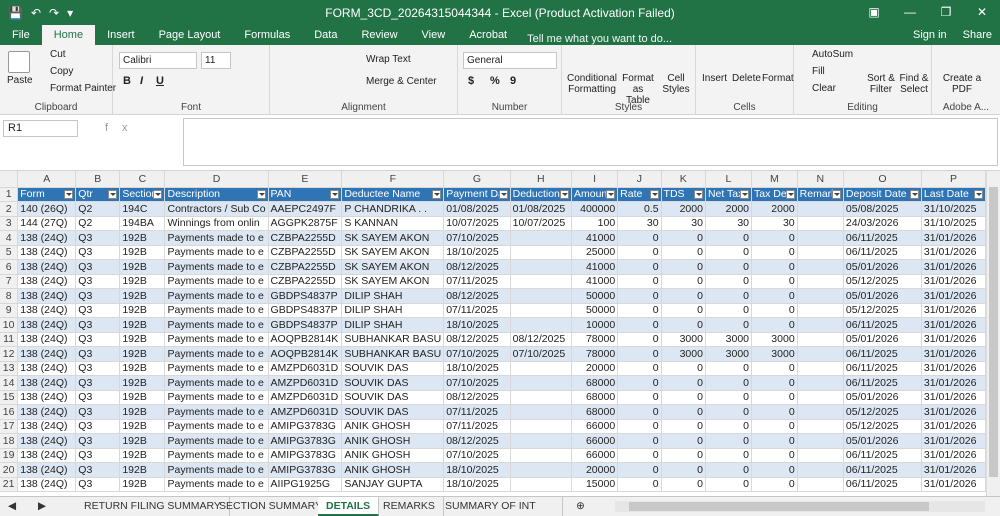 The image size is (1000, 516). What do you see at coordinates (982, 12) in the screenshot?
I see `close-icon: ✕` at bounding box center [982, 12].